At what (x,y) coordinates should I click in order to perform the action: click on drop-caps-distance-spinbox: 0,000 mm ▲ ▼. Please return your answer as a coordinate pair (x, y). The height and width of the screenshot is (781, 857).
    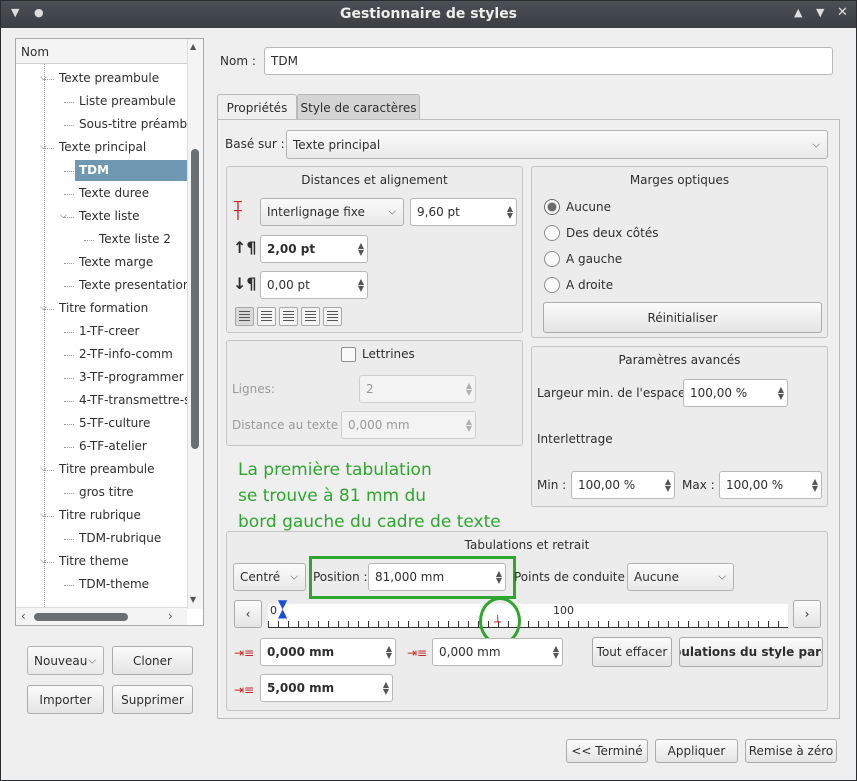
    Looking at the image, I should click on (408, 425).